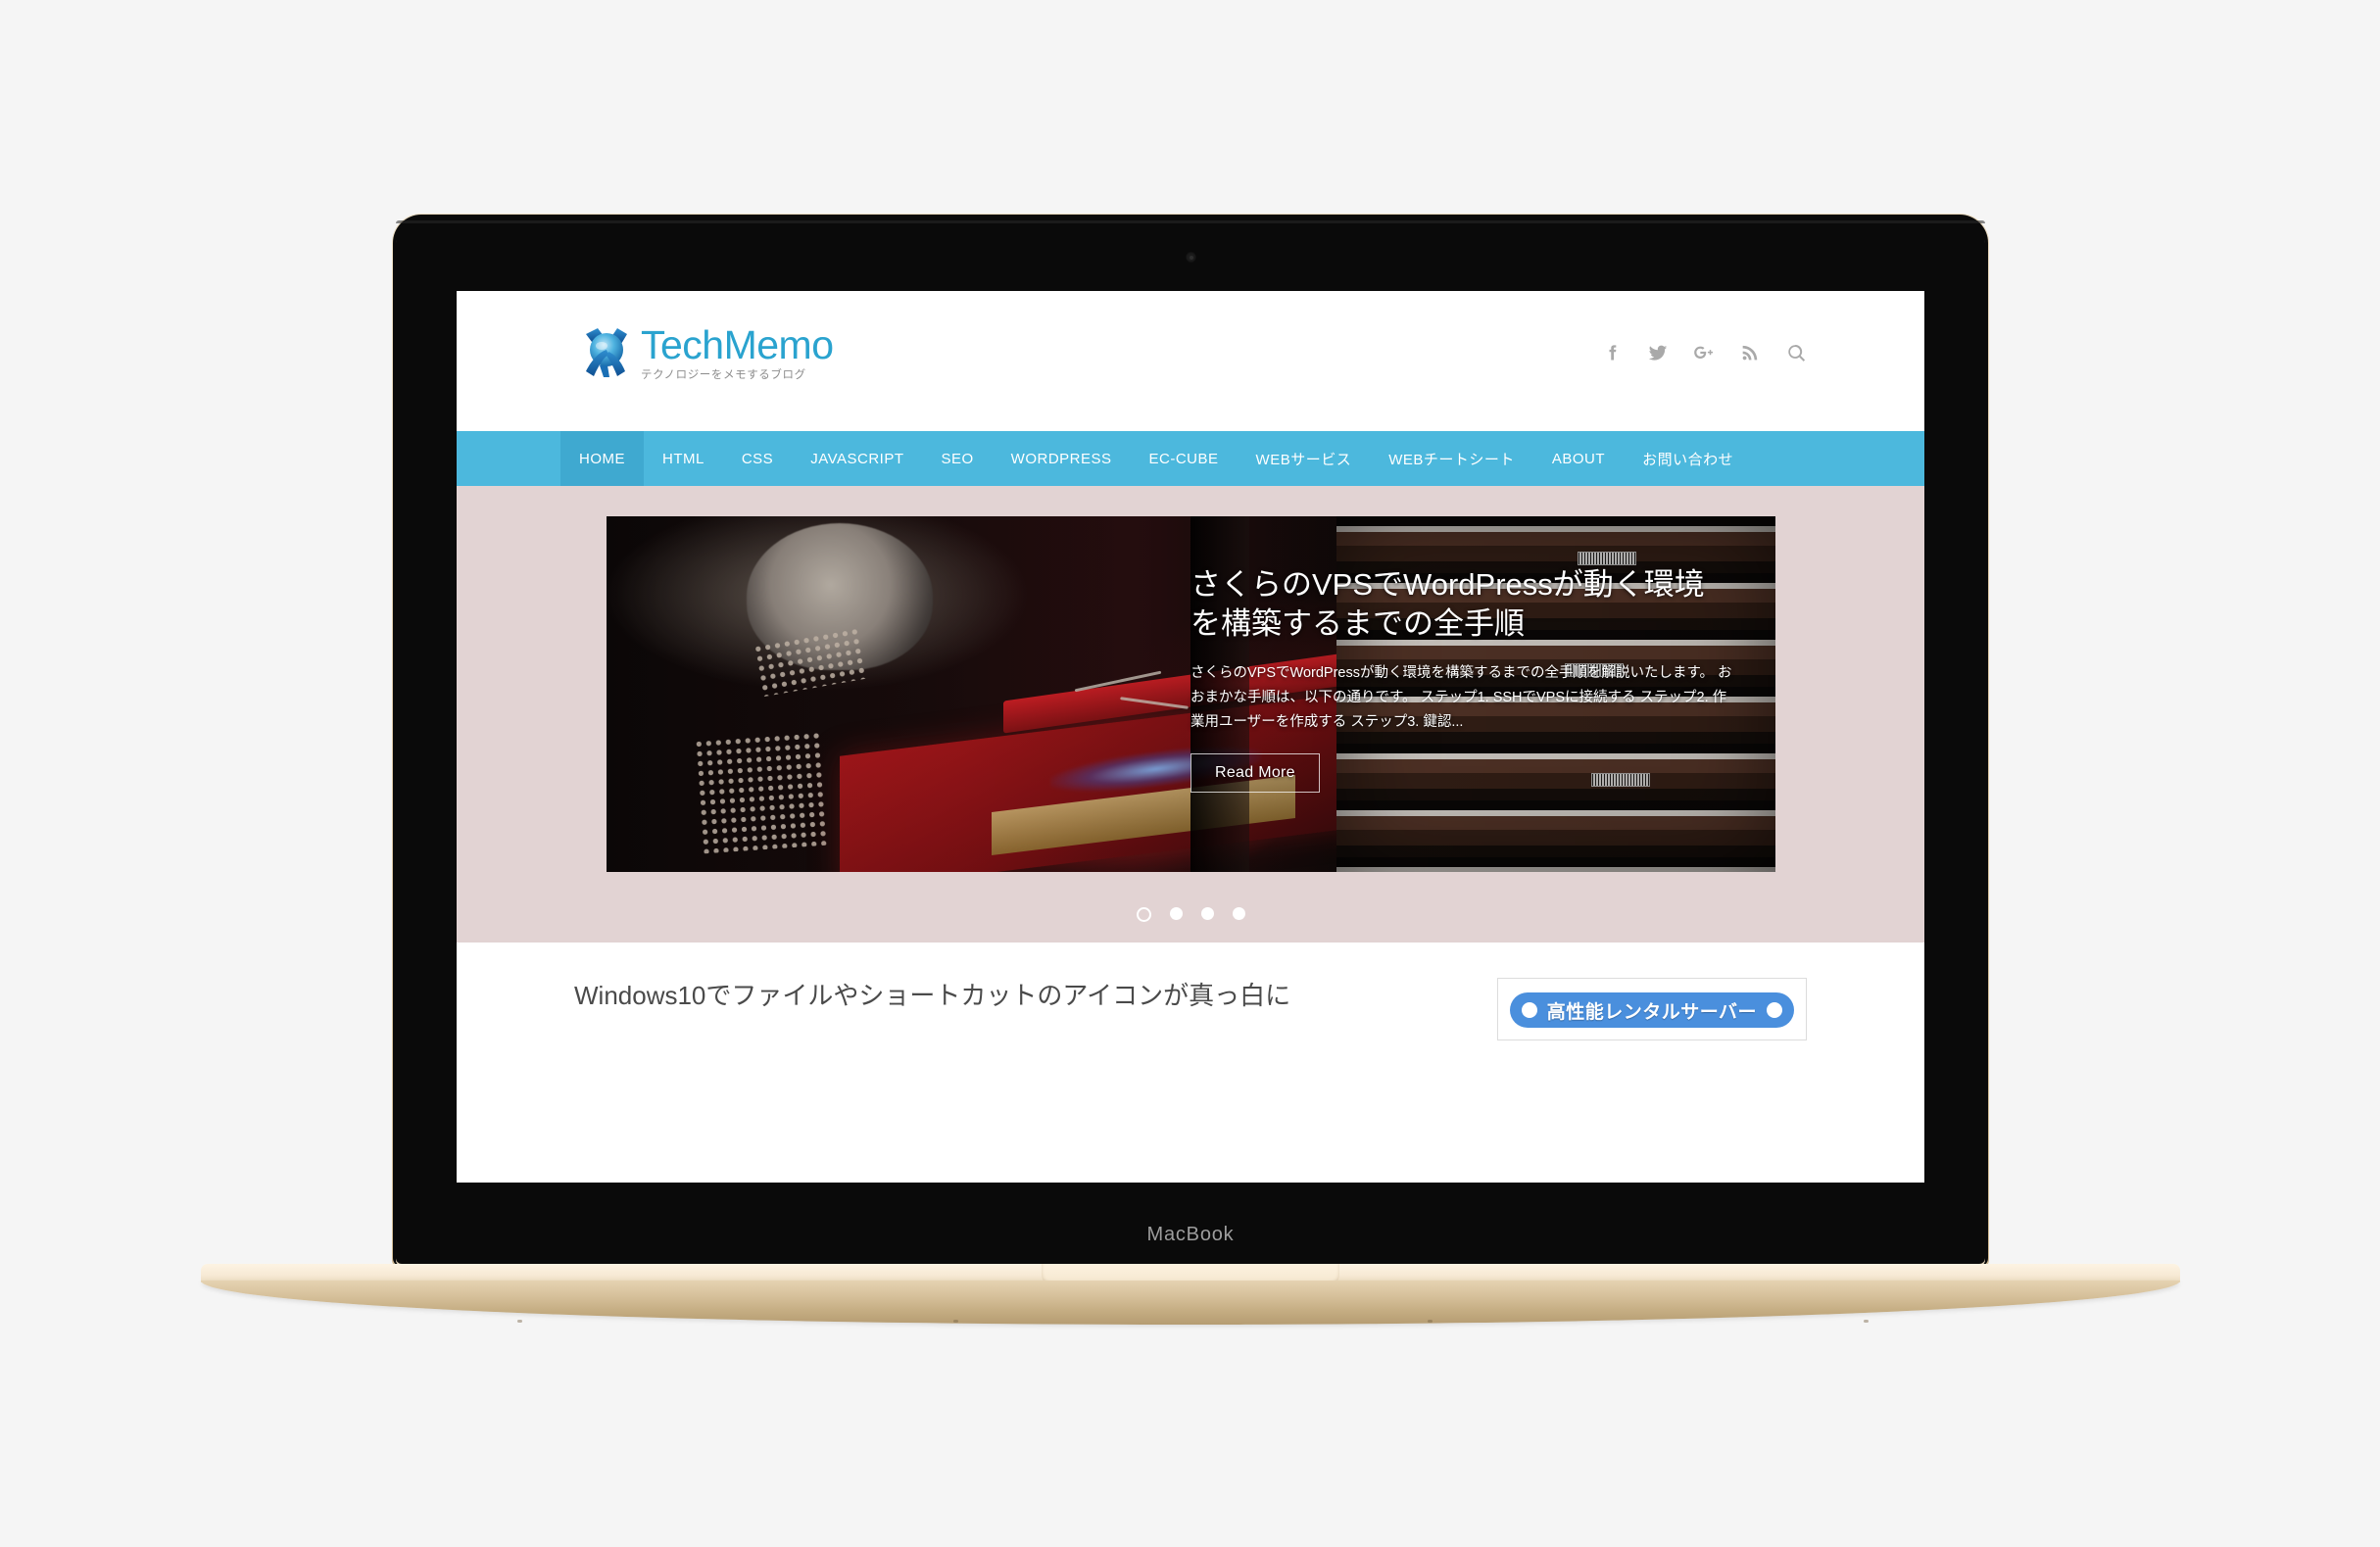 Image resolution: width=2380 pixels, height=1547 pixels. Describe the element at coordinates (1184, 458) in the screenshot. I see `nav-item-ec-cube: EC-CUBE` at that location.